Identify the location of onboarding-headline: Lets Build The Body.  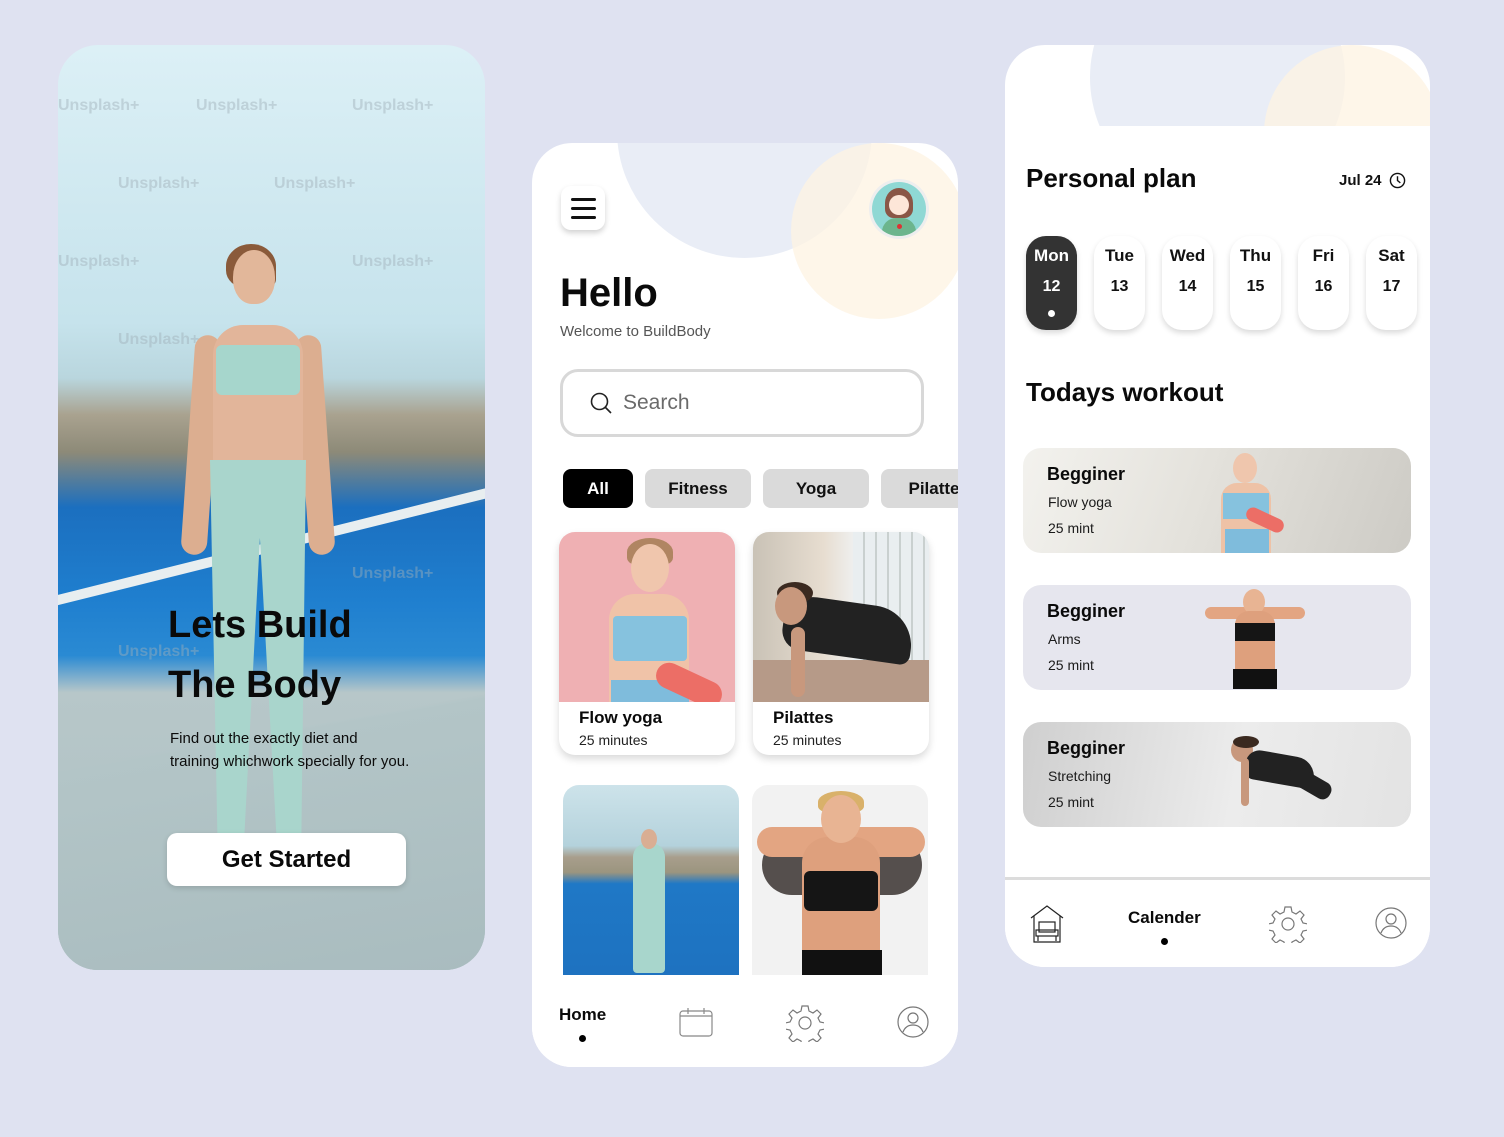
(260, 655).